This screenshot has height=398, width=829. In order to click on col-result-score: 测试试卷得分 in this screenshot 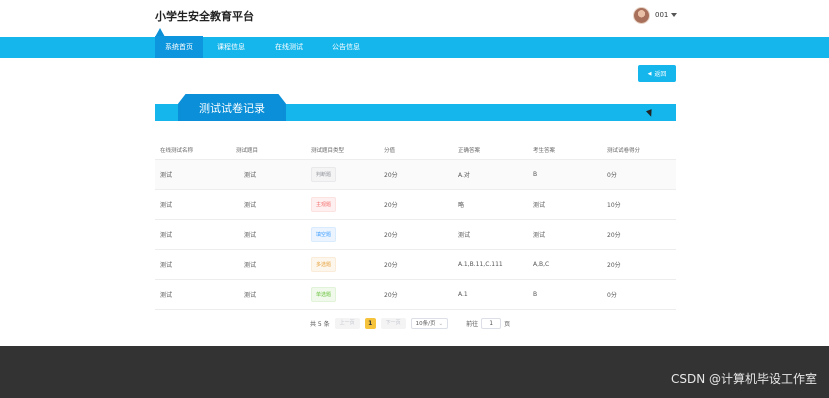, I will do `click(624, 150)`.